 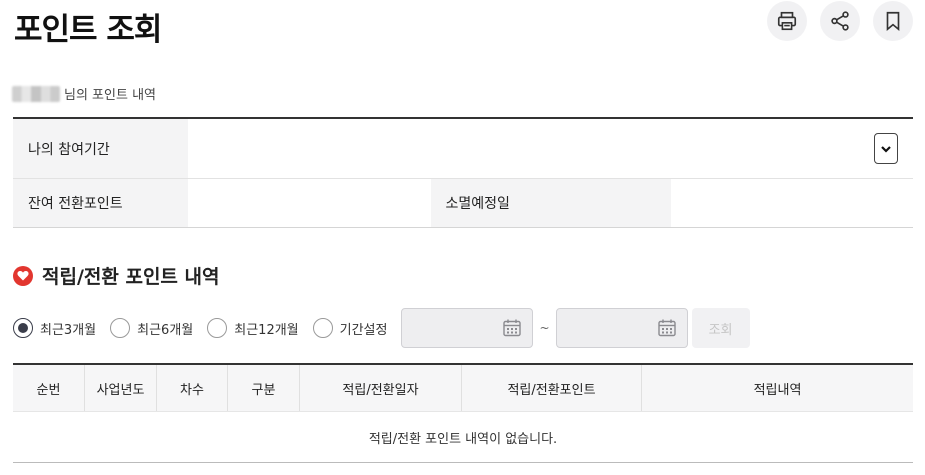 I want to click on period-label: 나의 참여기간, so click(x=100, y=148).